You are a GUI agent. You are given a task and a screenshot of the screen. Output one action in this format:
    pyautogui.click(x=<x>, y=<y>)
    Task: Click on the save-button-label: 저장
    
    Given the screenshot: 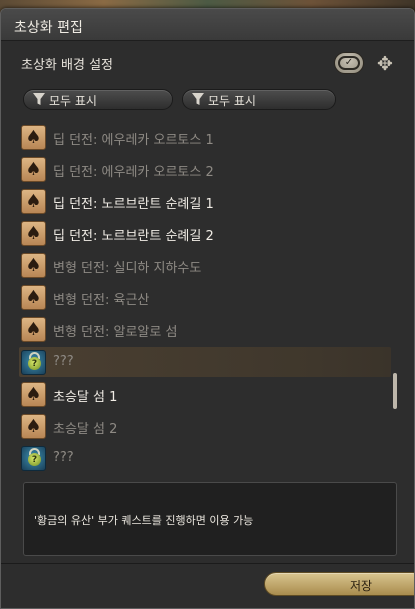 What is the action you would take?
    pyautogui.click(x=361, y=586)
    